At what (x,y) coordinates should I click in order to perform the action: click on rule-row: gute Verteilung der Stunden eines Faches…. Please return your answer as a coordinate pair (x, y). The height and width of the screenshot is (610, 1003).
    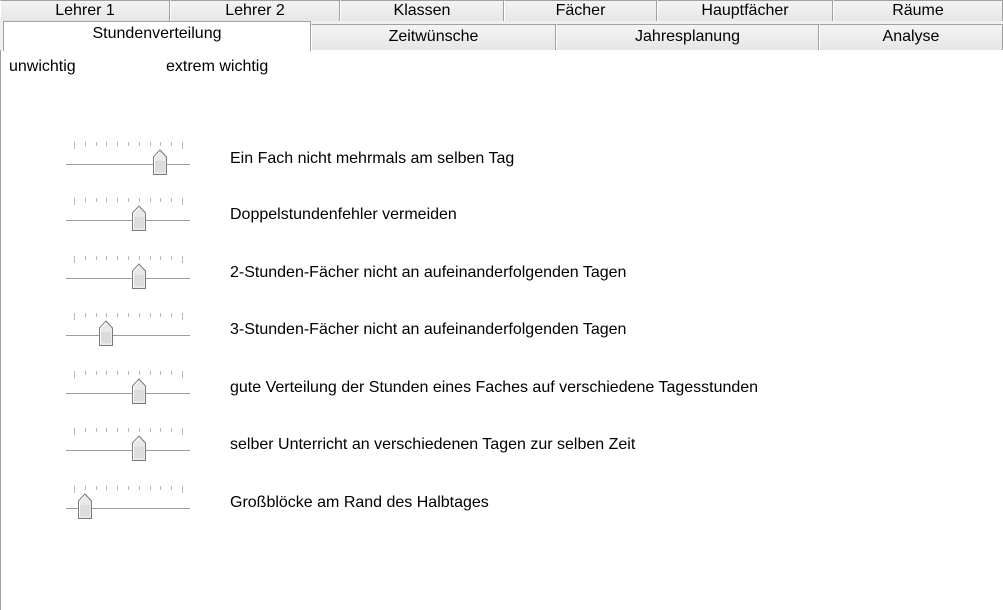
    Looking at the image, I should click on (501, 391).